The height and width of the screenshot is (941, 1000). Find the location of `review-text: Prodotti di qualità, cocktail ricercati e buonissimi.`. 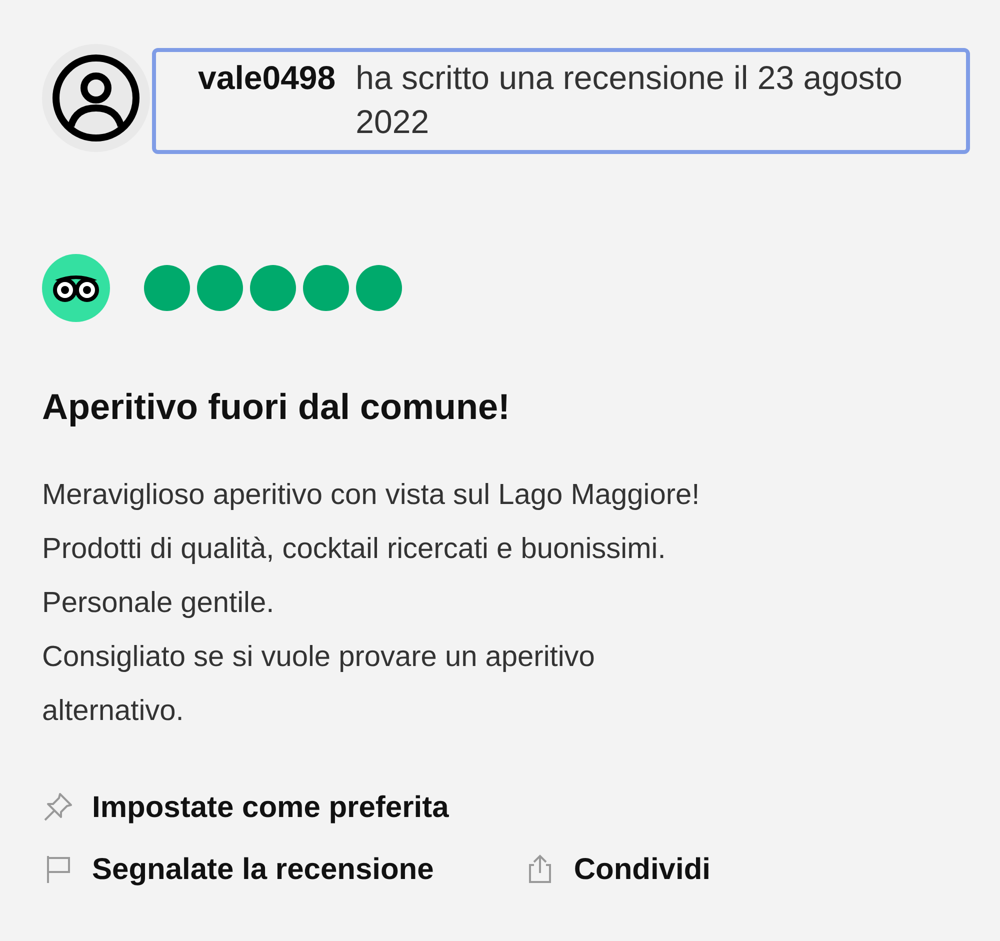

review-text: Prodotti di qualità, cocktail ricercati e buonissimi. is located at coordinates (354, 549).